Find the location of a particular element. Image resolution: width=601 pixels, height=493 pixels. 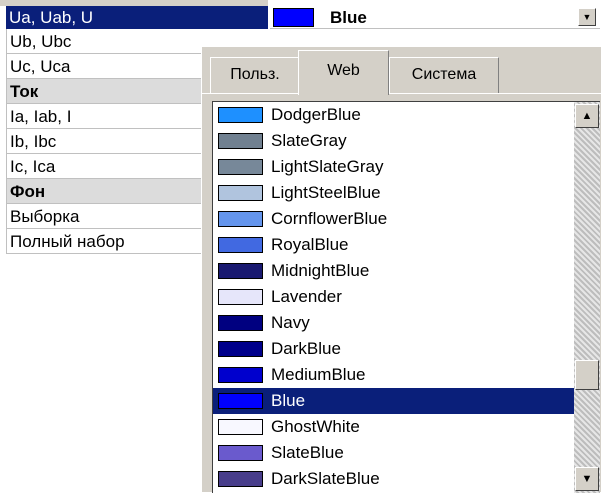

tab-system: Система is located at coordinates (444, 75).